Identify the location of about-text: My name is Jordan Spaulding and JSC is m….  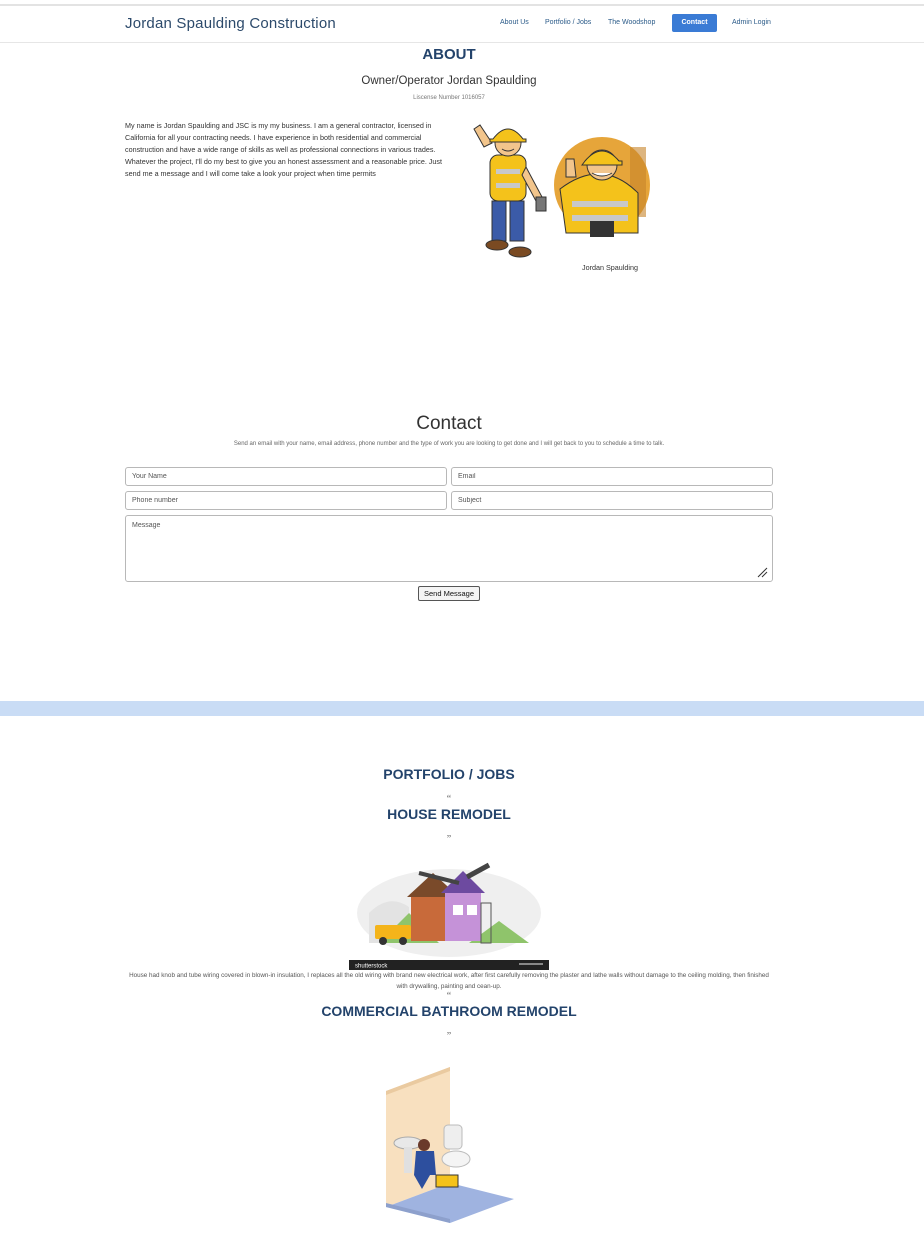
(283, 149).